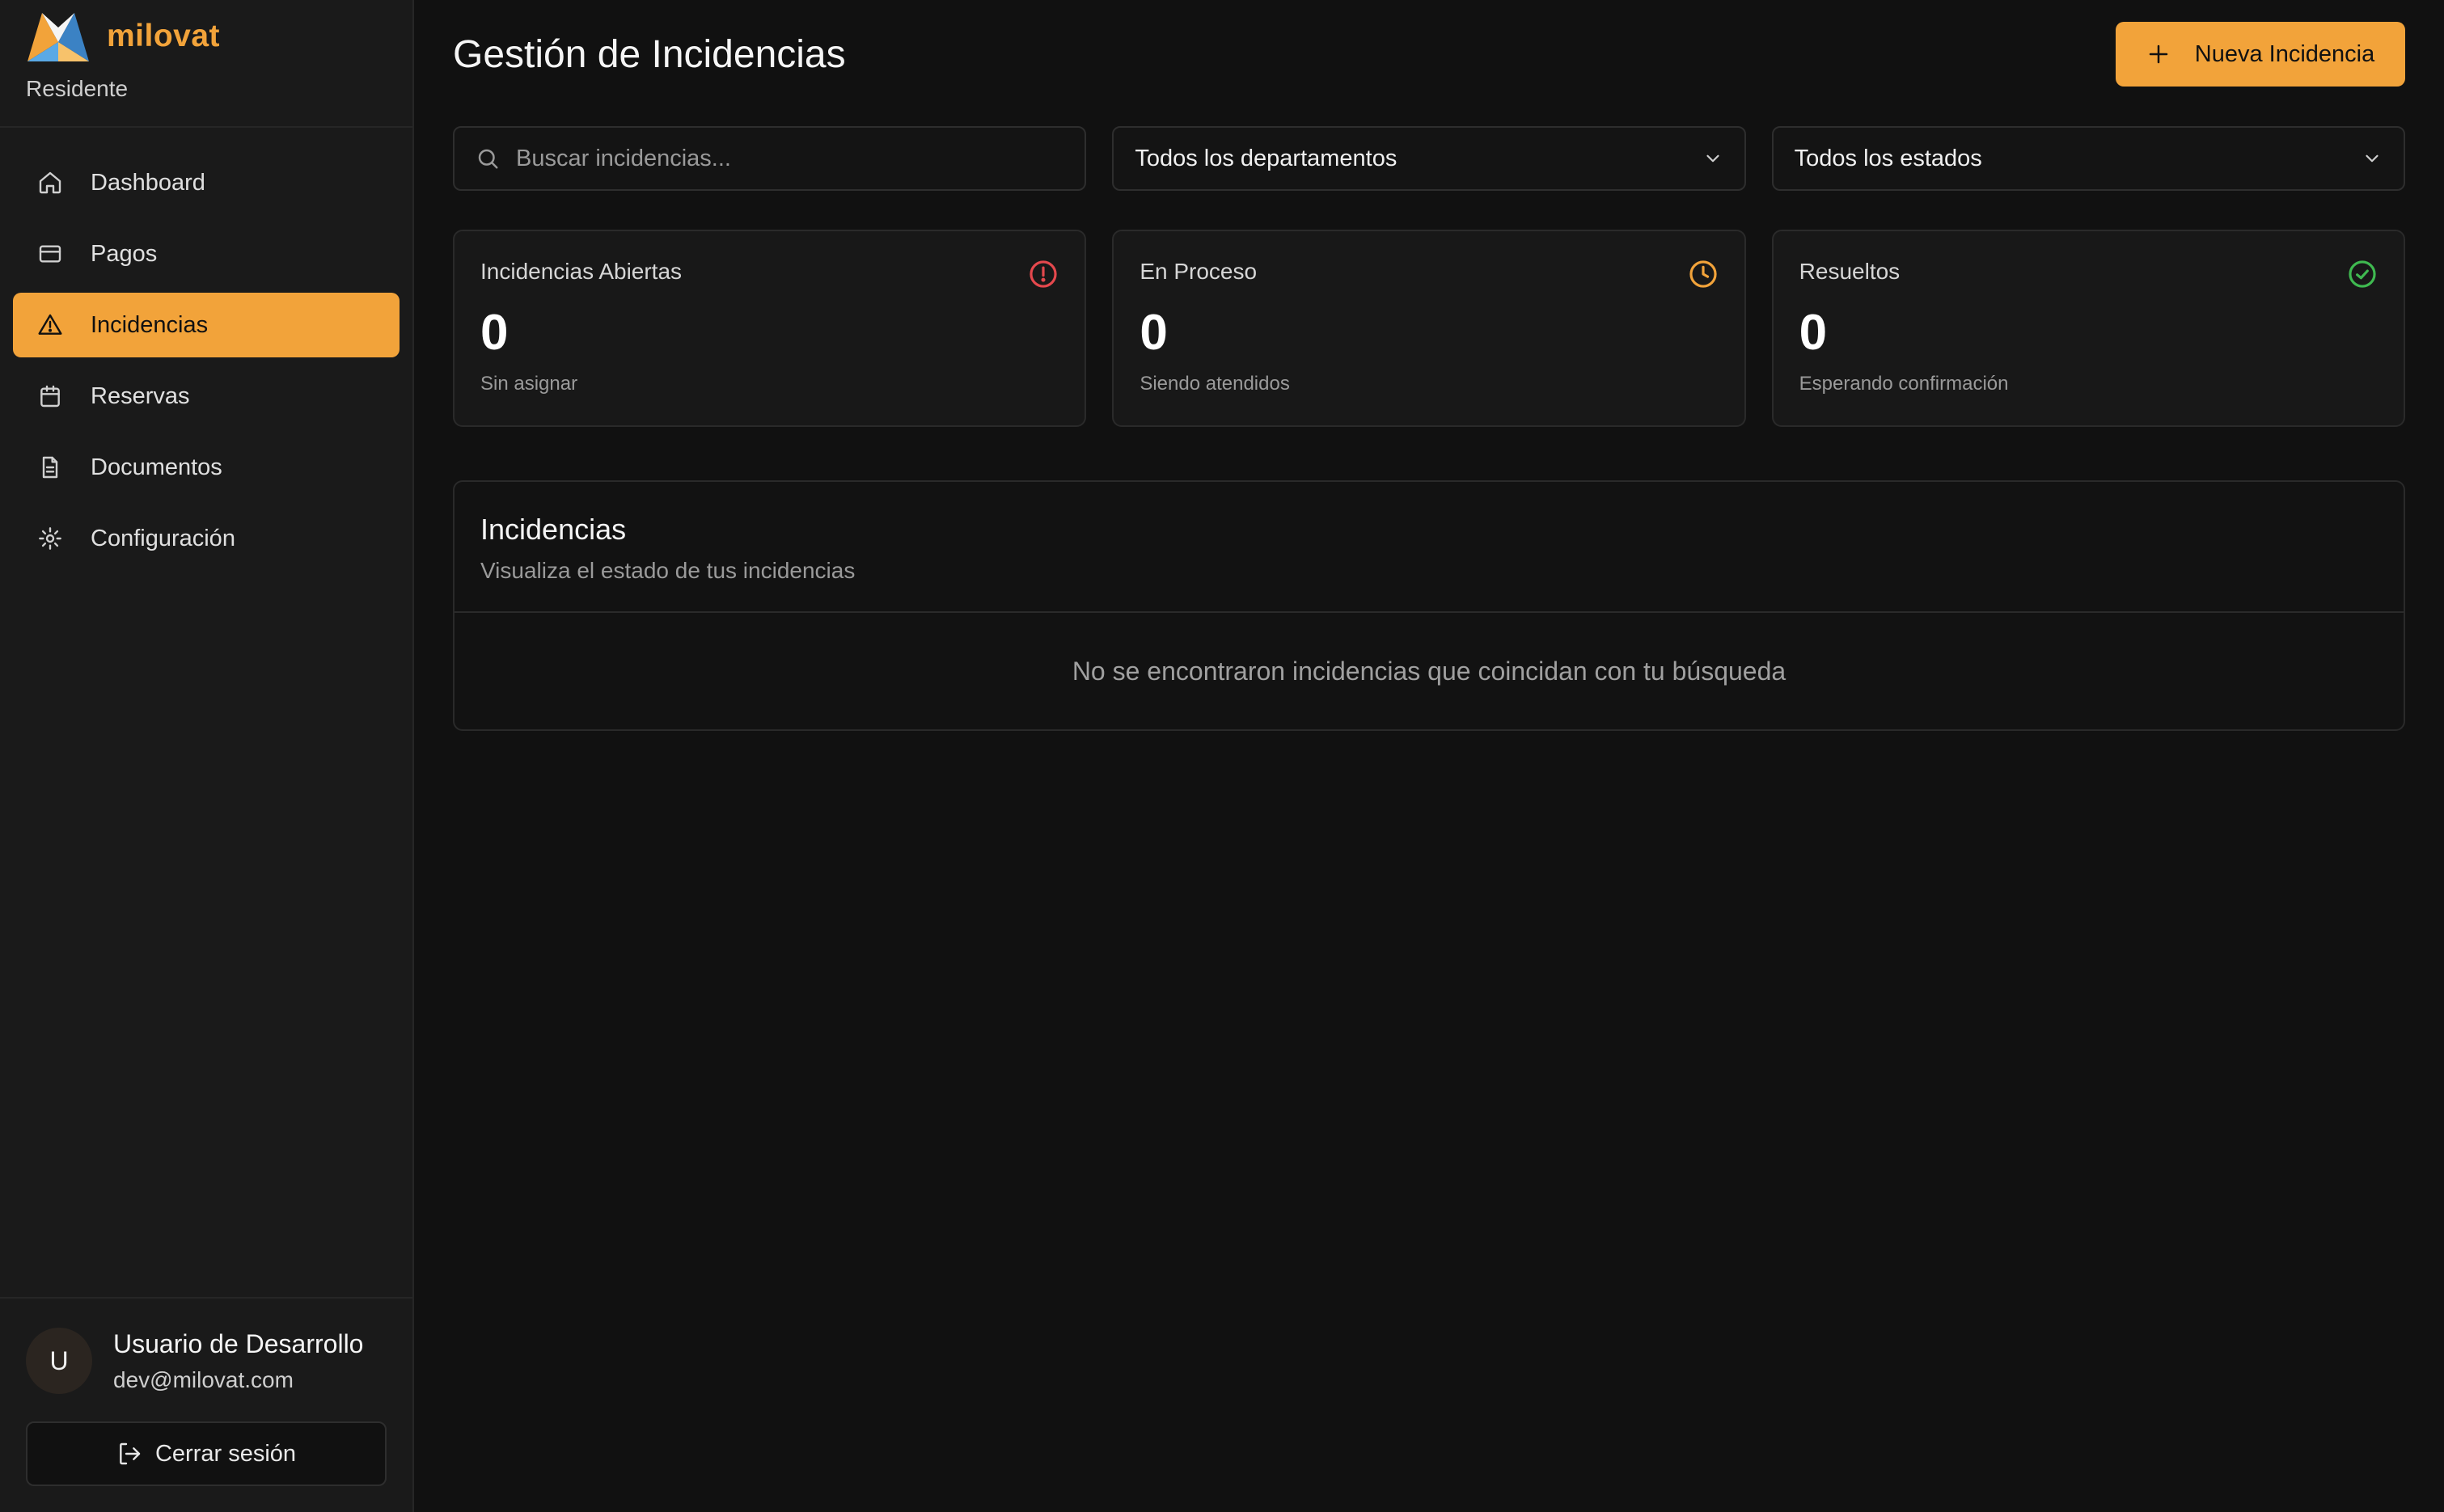  I want to click on sidebar-item-label: Dashboard, so click(148, 182).